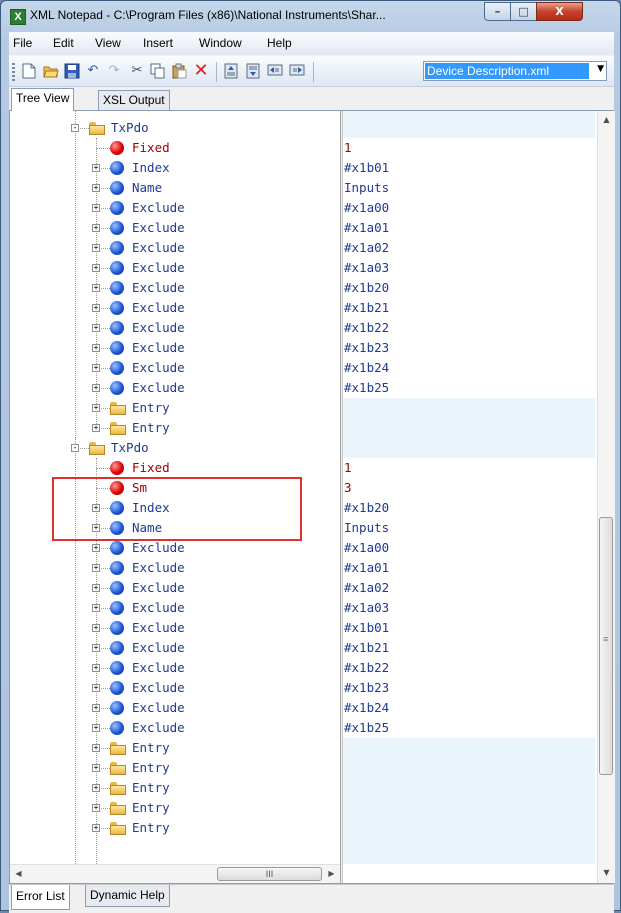  What do you see at coordinates (606, 872) in the screenshot?
I see `scroll-down-icon: ▼` at bounding box center [606, 872].